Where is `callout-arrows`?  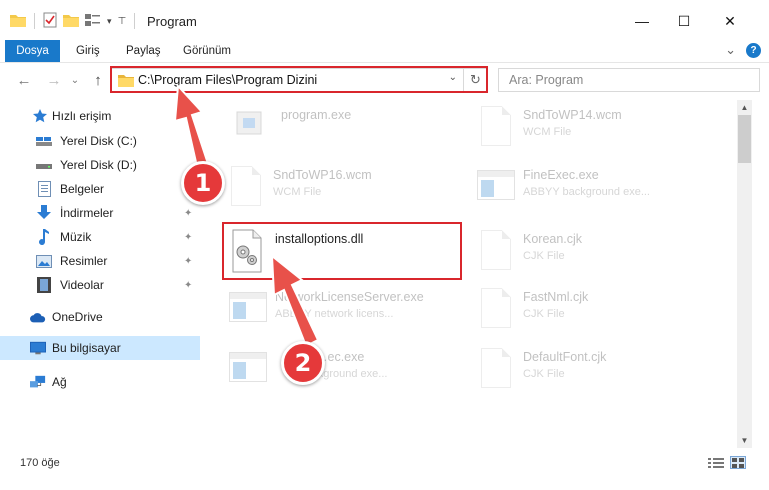
callout-arrows is located at coordinates (246, 215).